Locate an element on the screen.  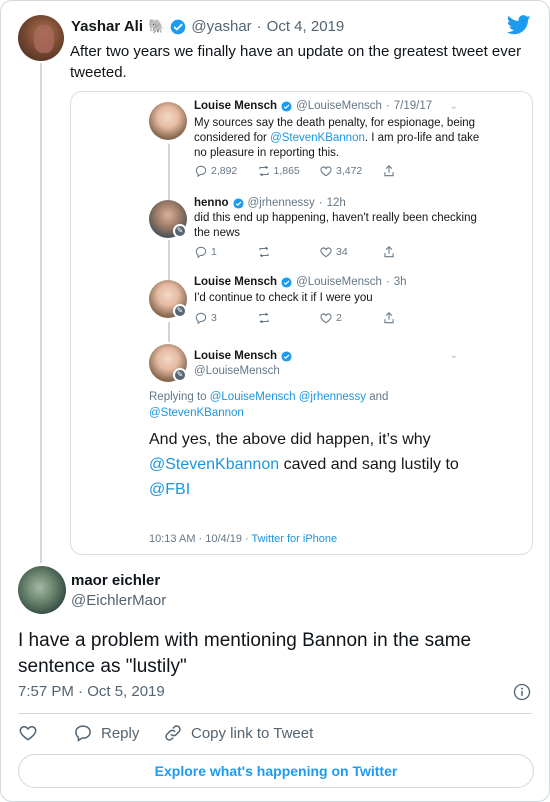
reply-button: Reply is located at coordinates (118, 733).